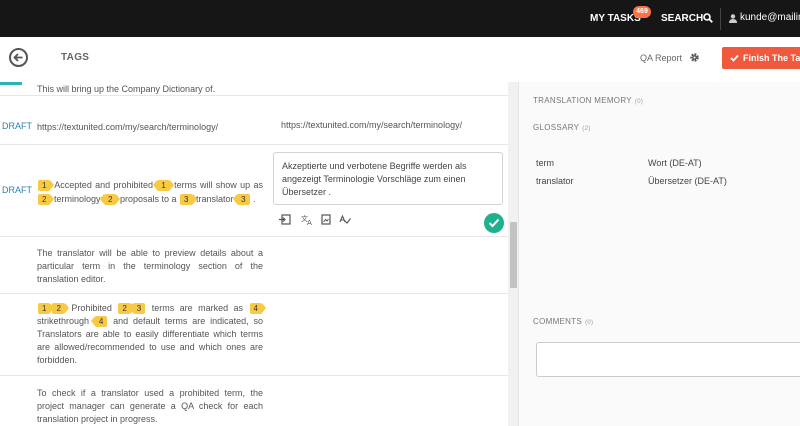 This screenshot has height=426, width=800. Describe the element at coordinates (639, 102) in the screenshot. I see `translation-memory-count: (0)` at that location.